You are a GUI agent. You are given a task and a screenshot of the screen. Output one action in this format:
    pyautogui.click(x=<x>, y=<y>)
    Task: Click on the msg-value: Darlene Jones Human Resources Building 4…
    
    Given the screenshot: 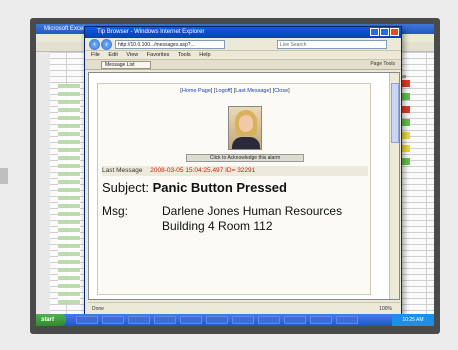 What is the action you would take?
    pyautogui.click(x=252, y=218)
    